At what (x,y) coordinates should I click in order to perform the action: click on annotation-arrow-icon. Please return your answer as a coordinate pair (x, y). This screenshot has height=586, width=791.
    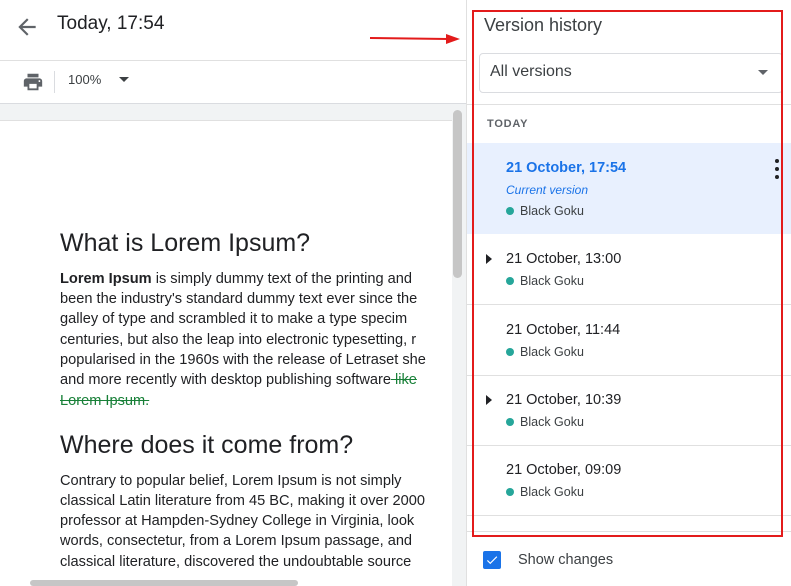
    Looking at the image, I should click on (414, 39).